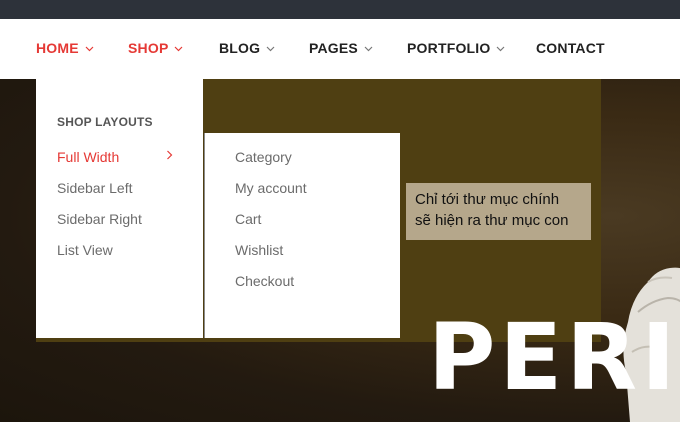 This screenshot has width=680, height=422. I want to click on main-navigation: HOME SHOP BLOG PAGES PORTFOLIO CONTACT, so click(340, 49).